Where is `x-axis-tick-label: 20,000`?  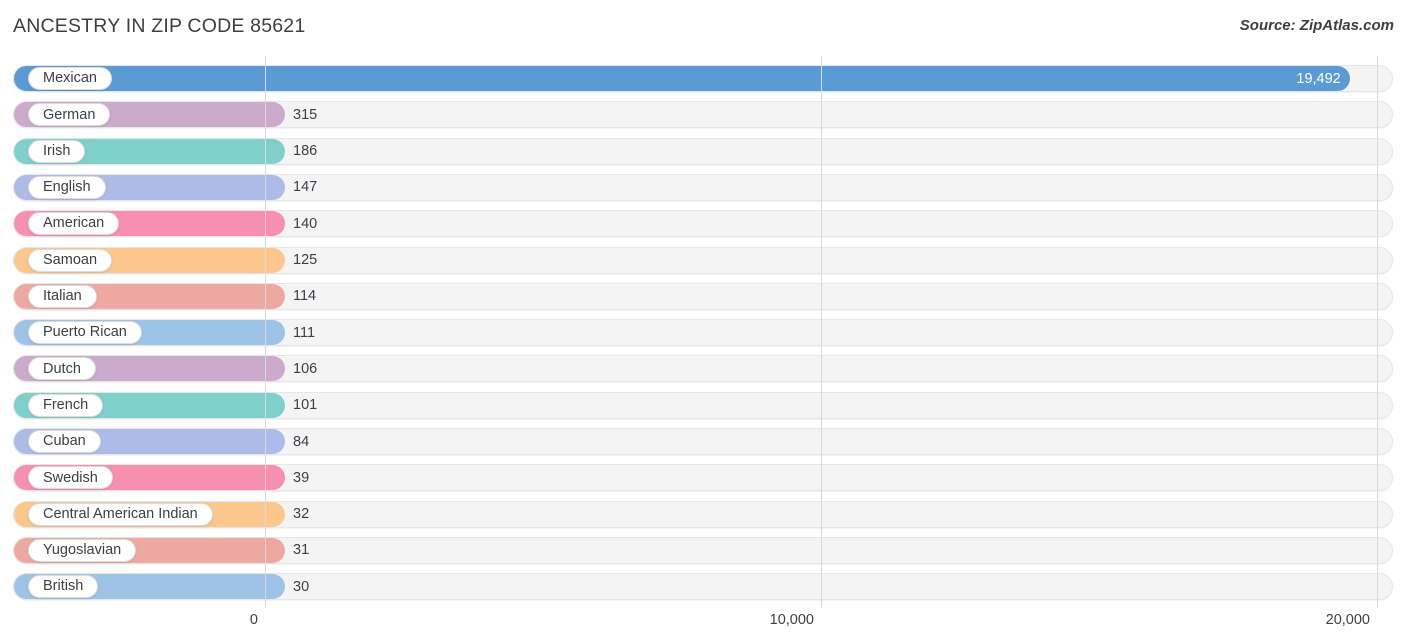
x-axis-tick-label: 20,000 is located at coordinates (1347, 620).